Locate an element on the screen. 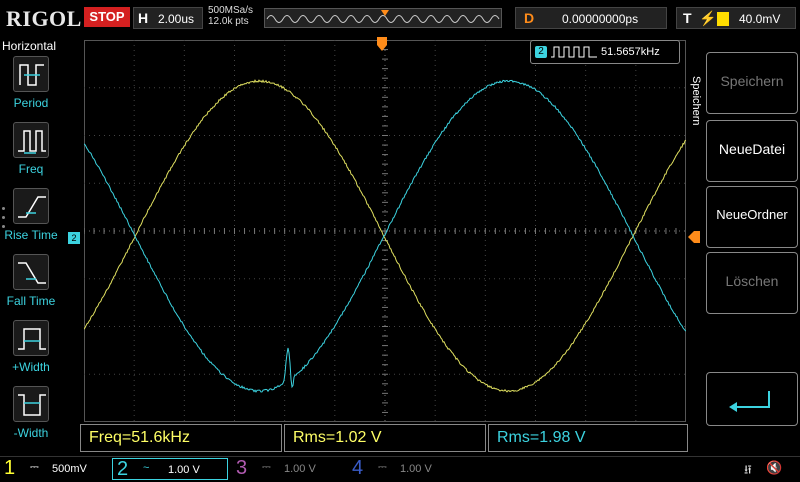 This screenshot has width=800, height=482. back-button is located at coordinates (752, 399).